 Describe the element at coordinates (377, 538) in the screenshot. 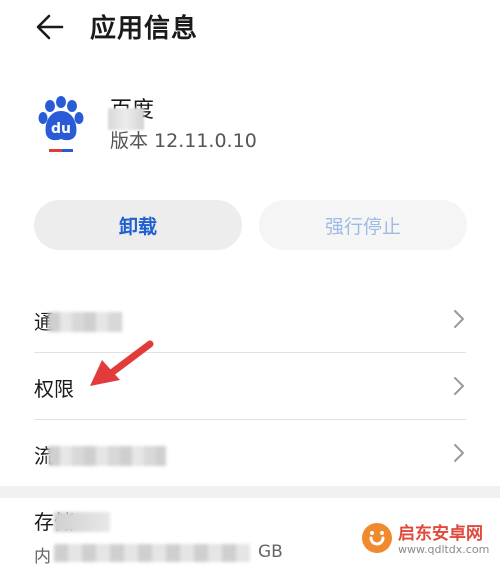

I see `watermark-logo-icon` at that location.